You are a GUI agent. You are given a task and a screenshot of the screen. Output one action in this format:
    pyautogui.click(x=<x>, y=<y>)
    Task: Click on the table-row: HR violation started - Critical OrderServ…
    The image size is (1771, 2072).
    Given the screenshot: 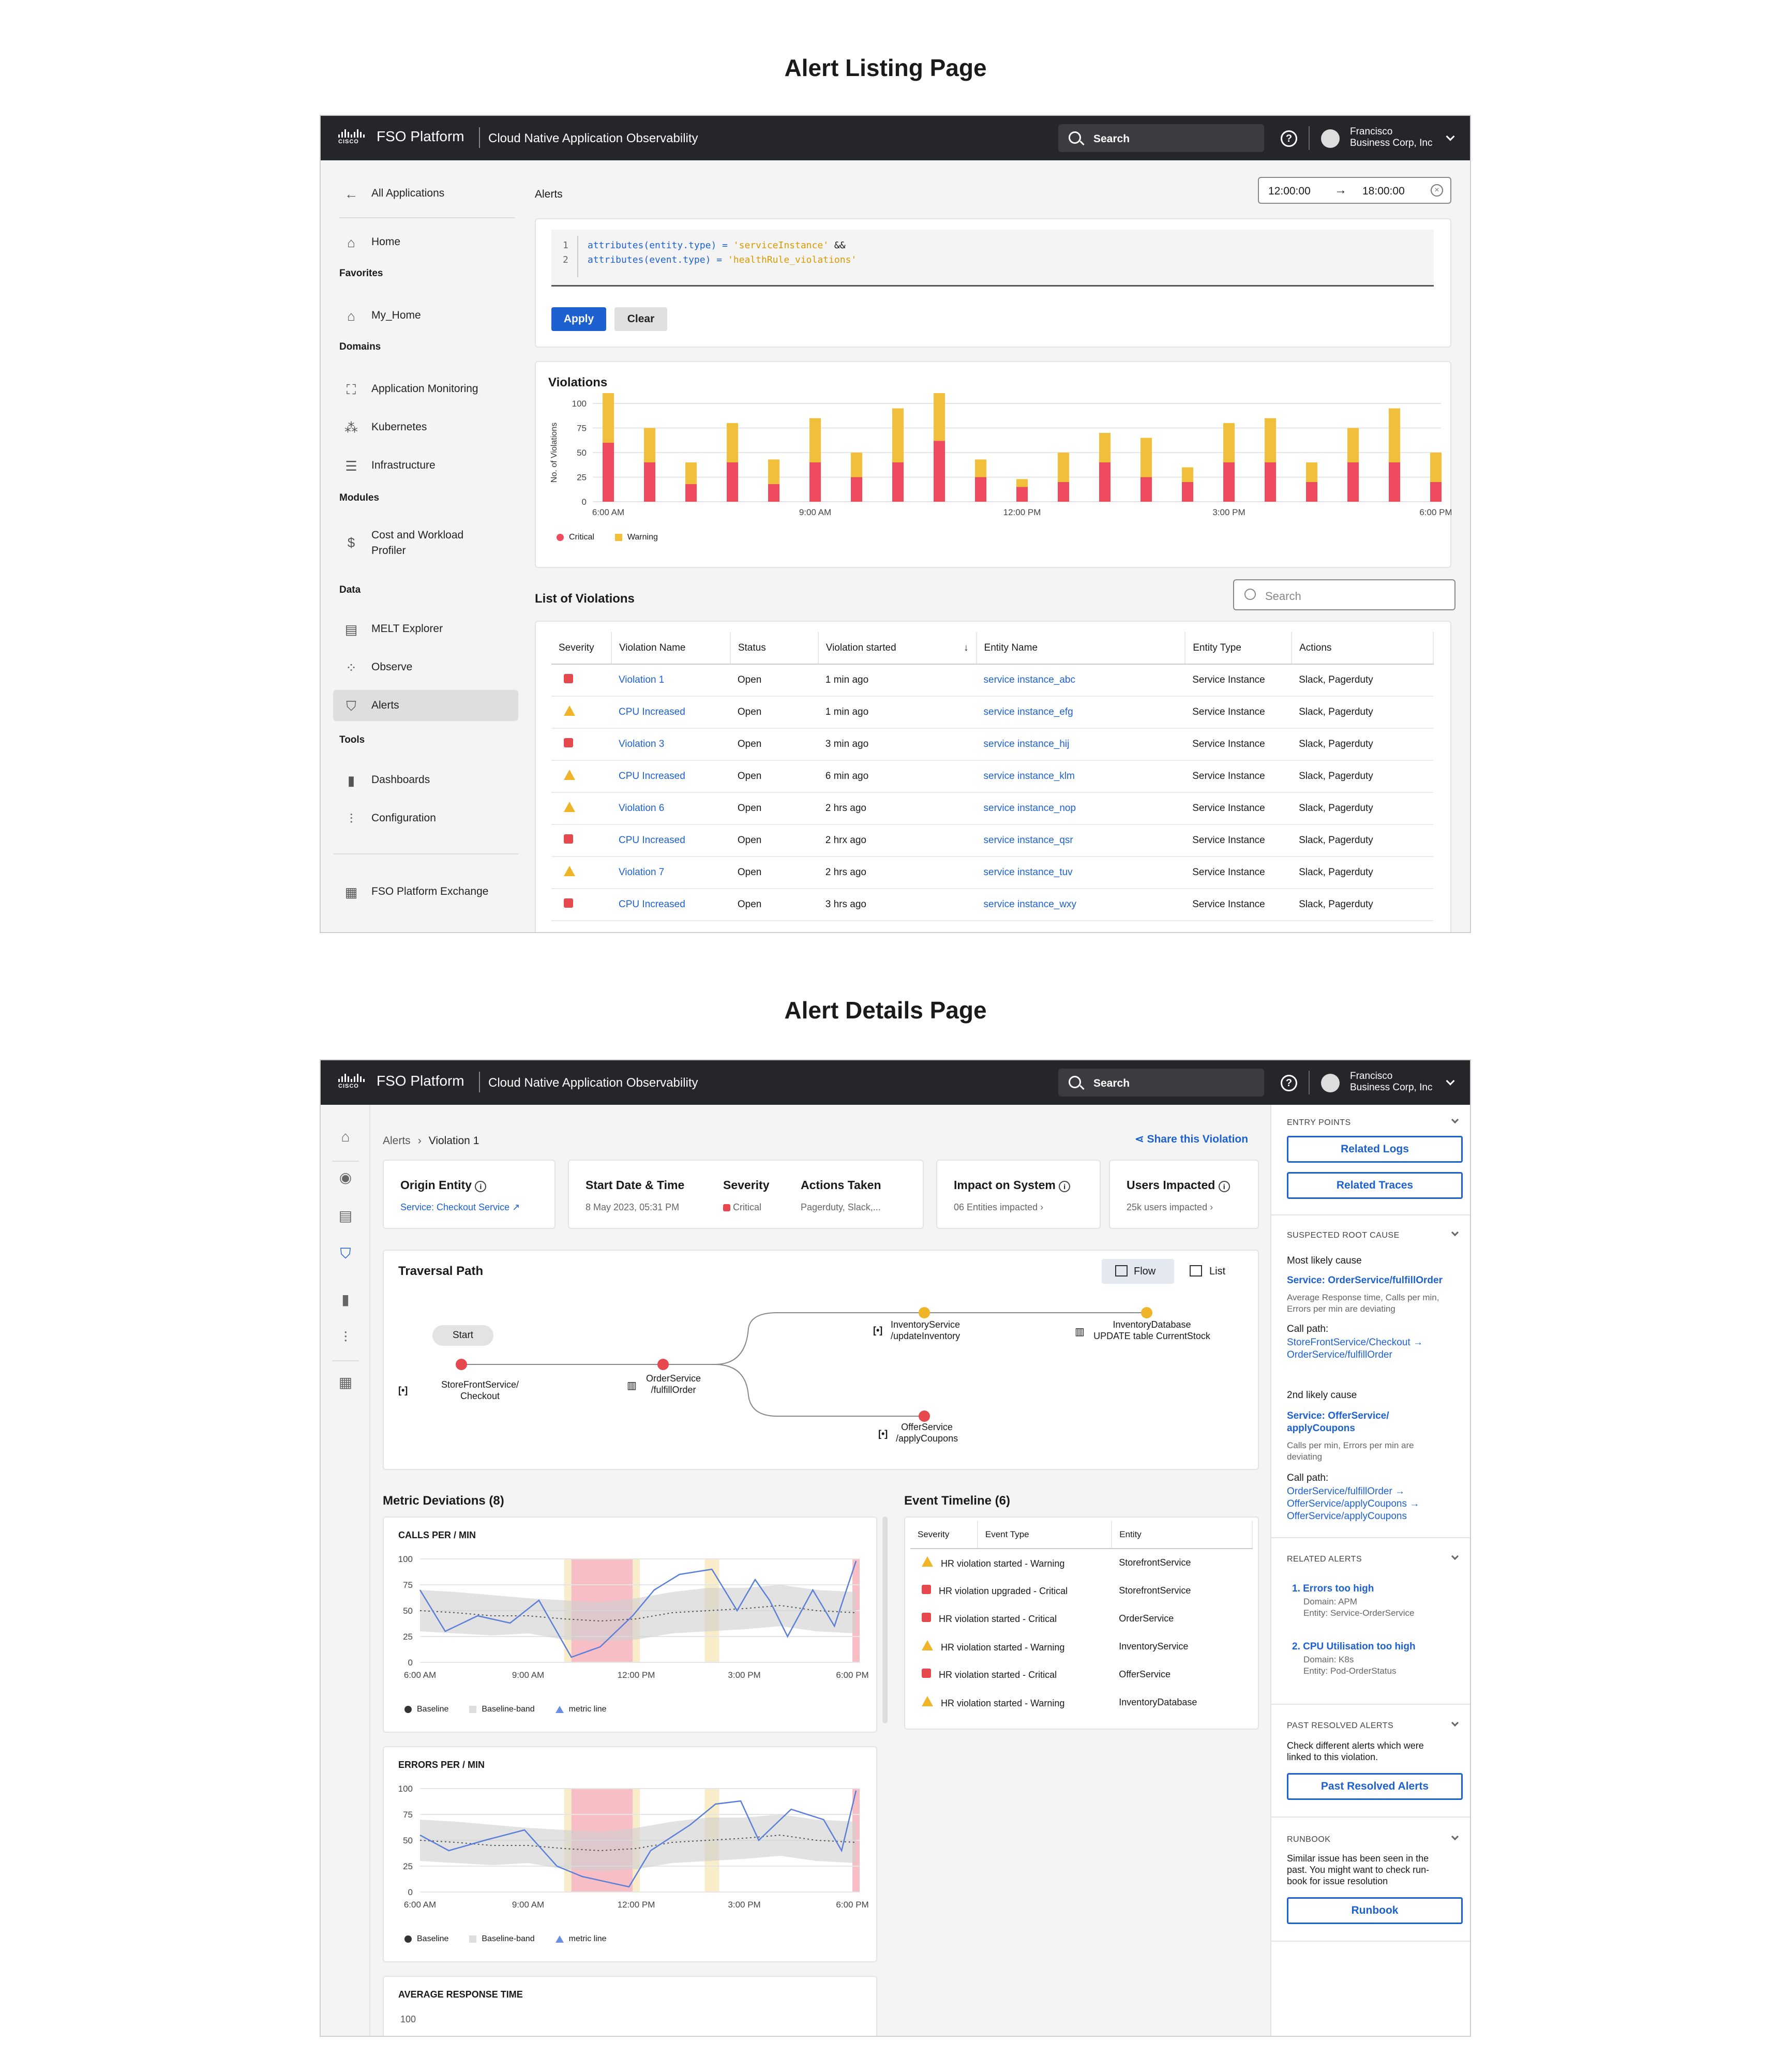 What is the action you would take?
    pyautogui.click(x=1081, y=1618)
    